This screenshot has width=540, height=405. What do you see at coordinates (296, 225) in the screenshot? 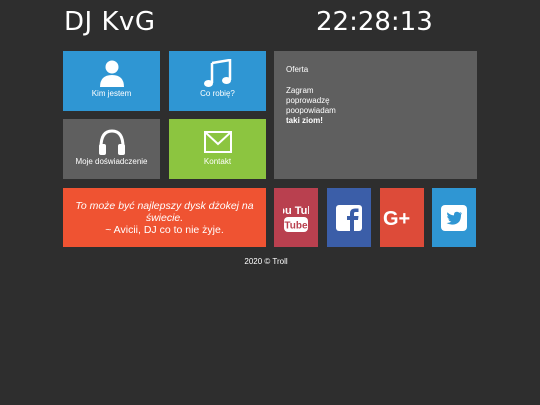
I see `svg-text: Tube` at bounding box center [296, 225].